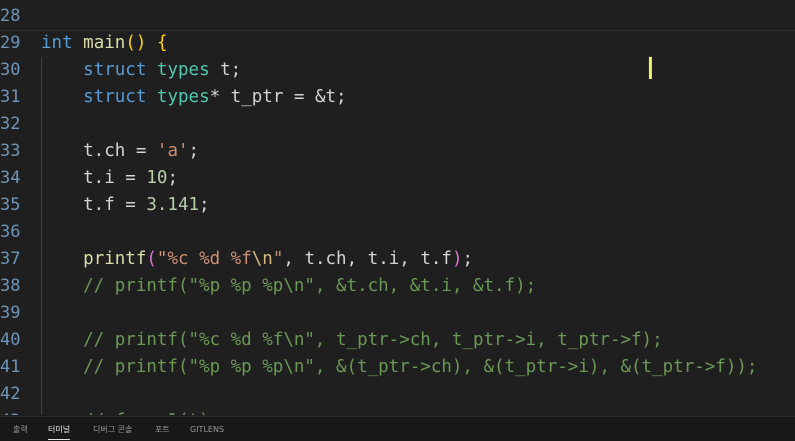 The height and width of the screenshot is (441, 795). I want to click on line-number: 29, so click(10, 43).